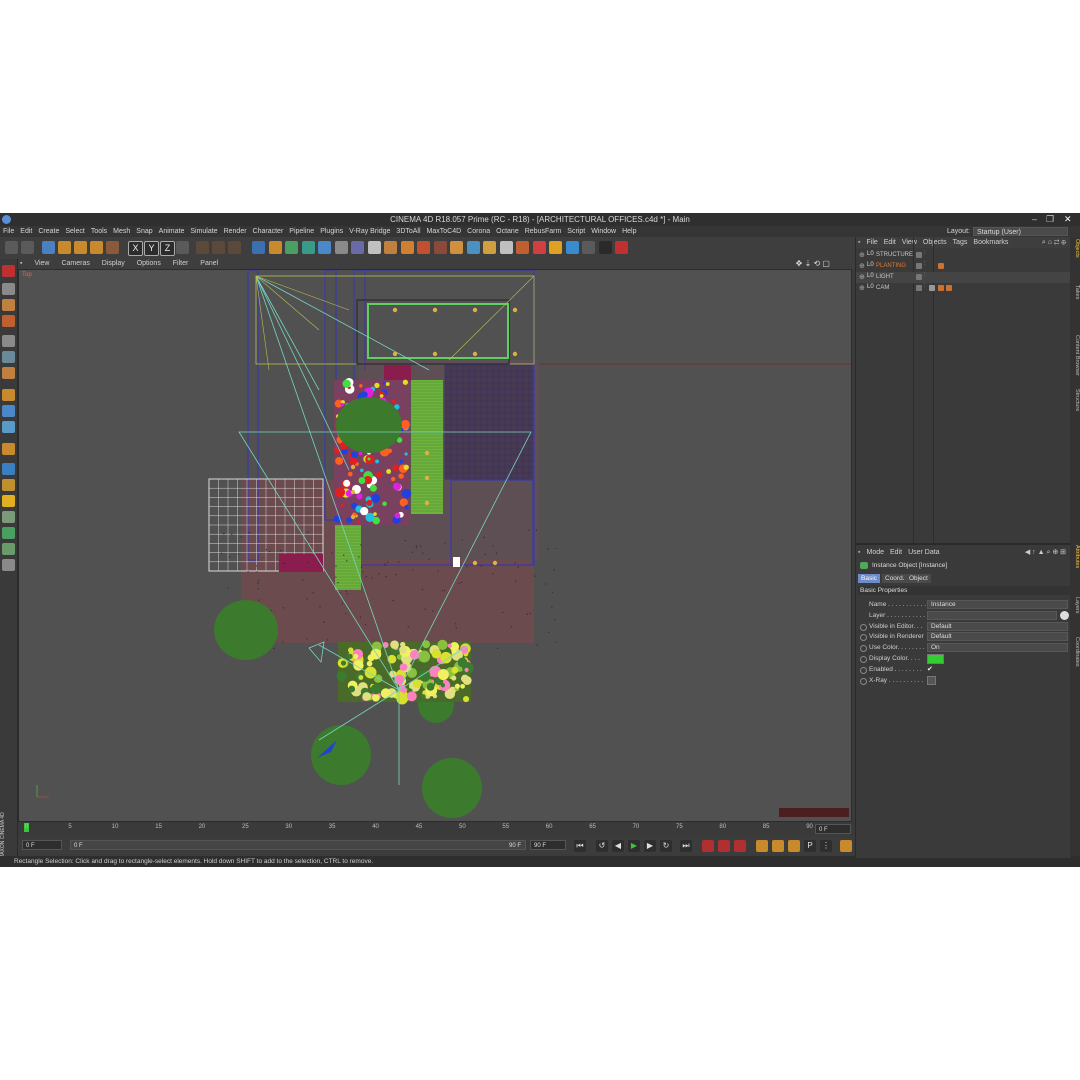 The width and height of the screenshot is (1080, 1080). I want to click on attr-dropdown: Default, so click(997, 626).